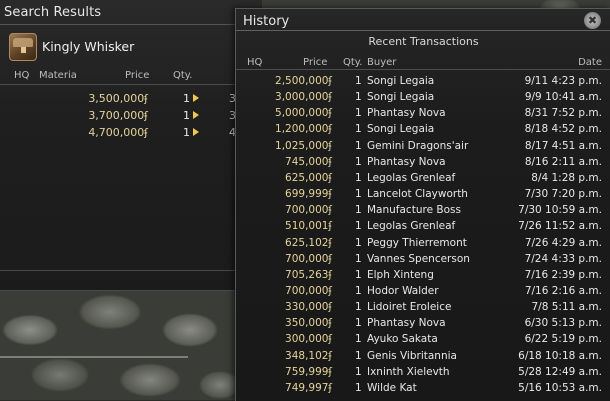 Image resolution: width=610 pixels, height=401 pixels. Describe the element at coordinates (560, 387) in the screenshot. I see `transaction-date: 5/16 10:53 a.m.` at that location.